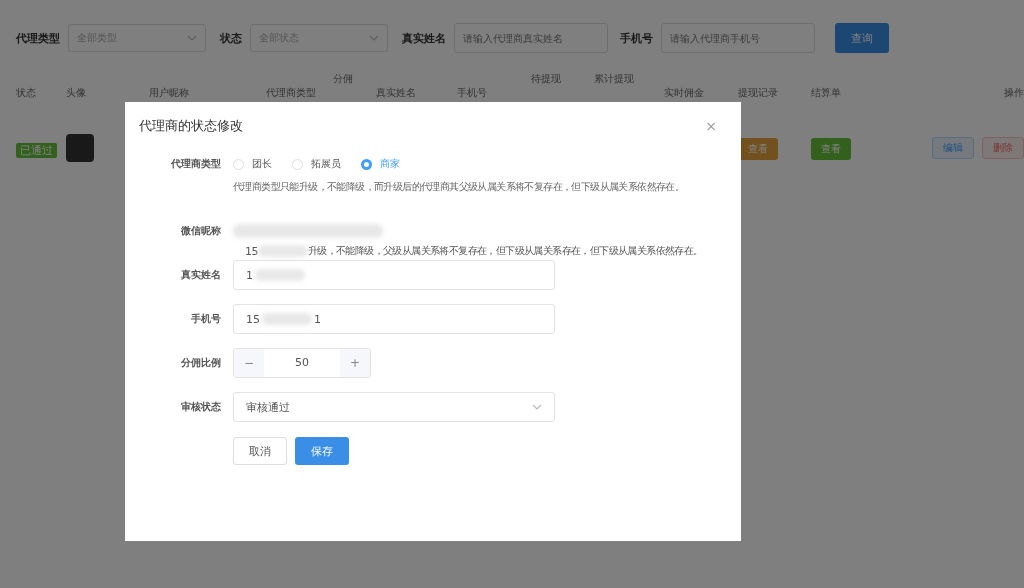 This screenshot has height=588, width=1024. I want to click on view-button: 查看, so click(831, 148).